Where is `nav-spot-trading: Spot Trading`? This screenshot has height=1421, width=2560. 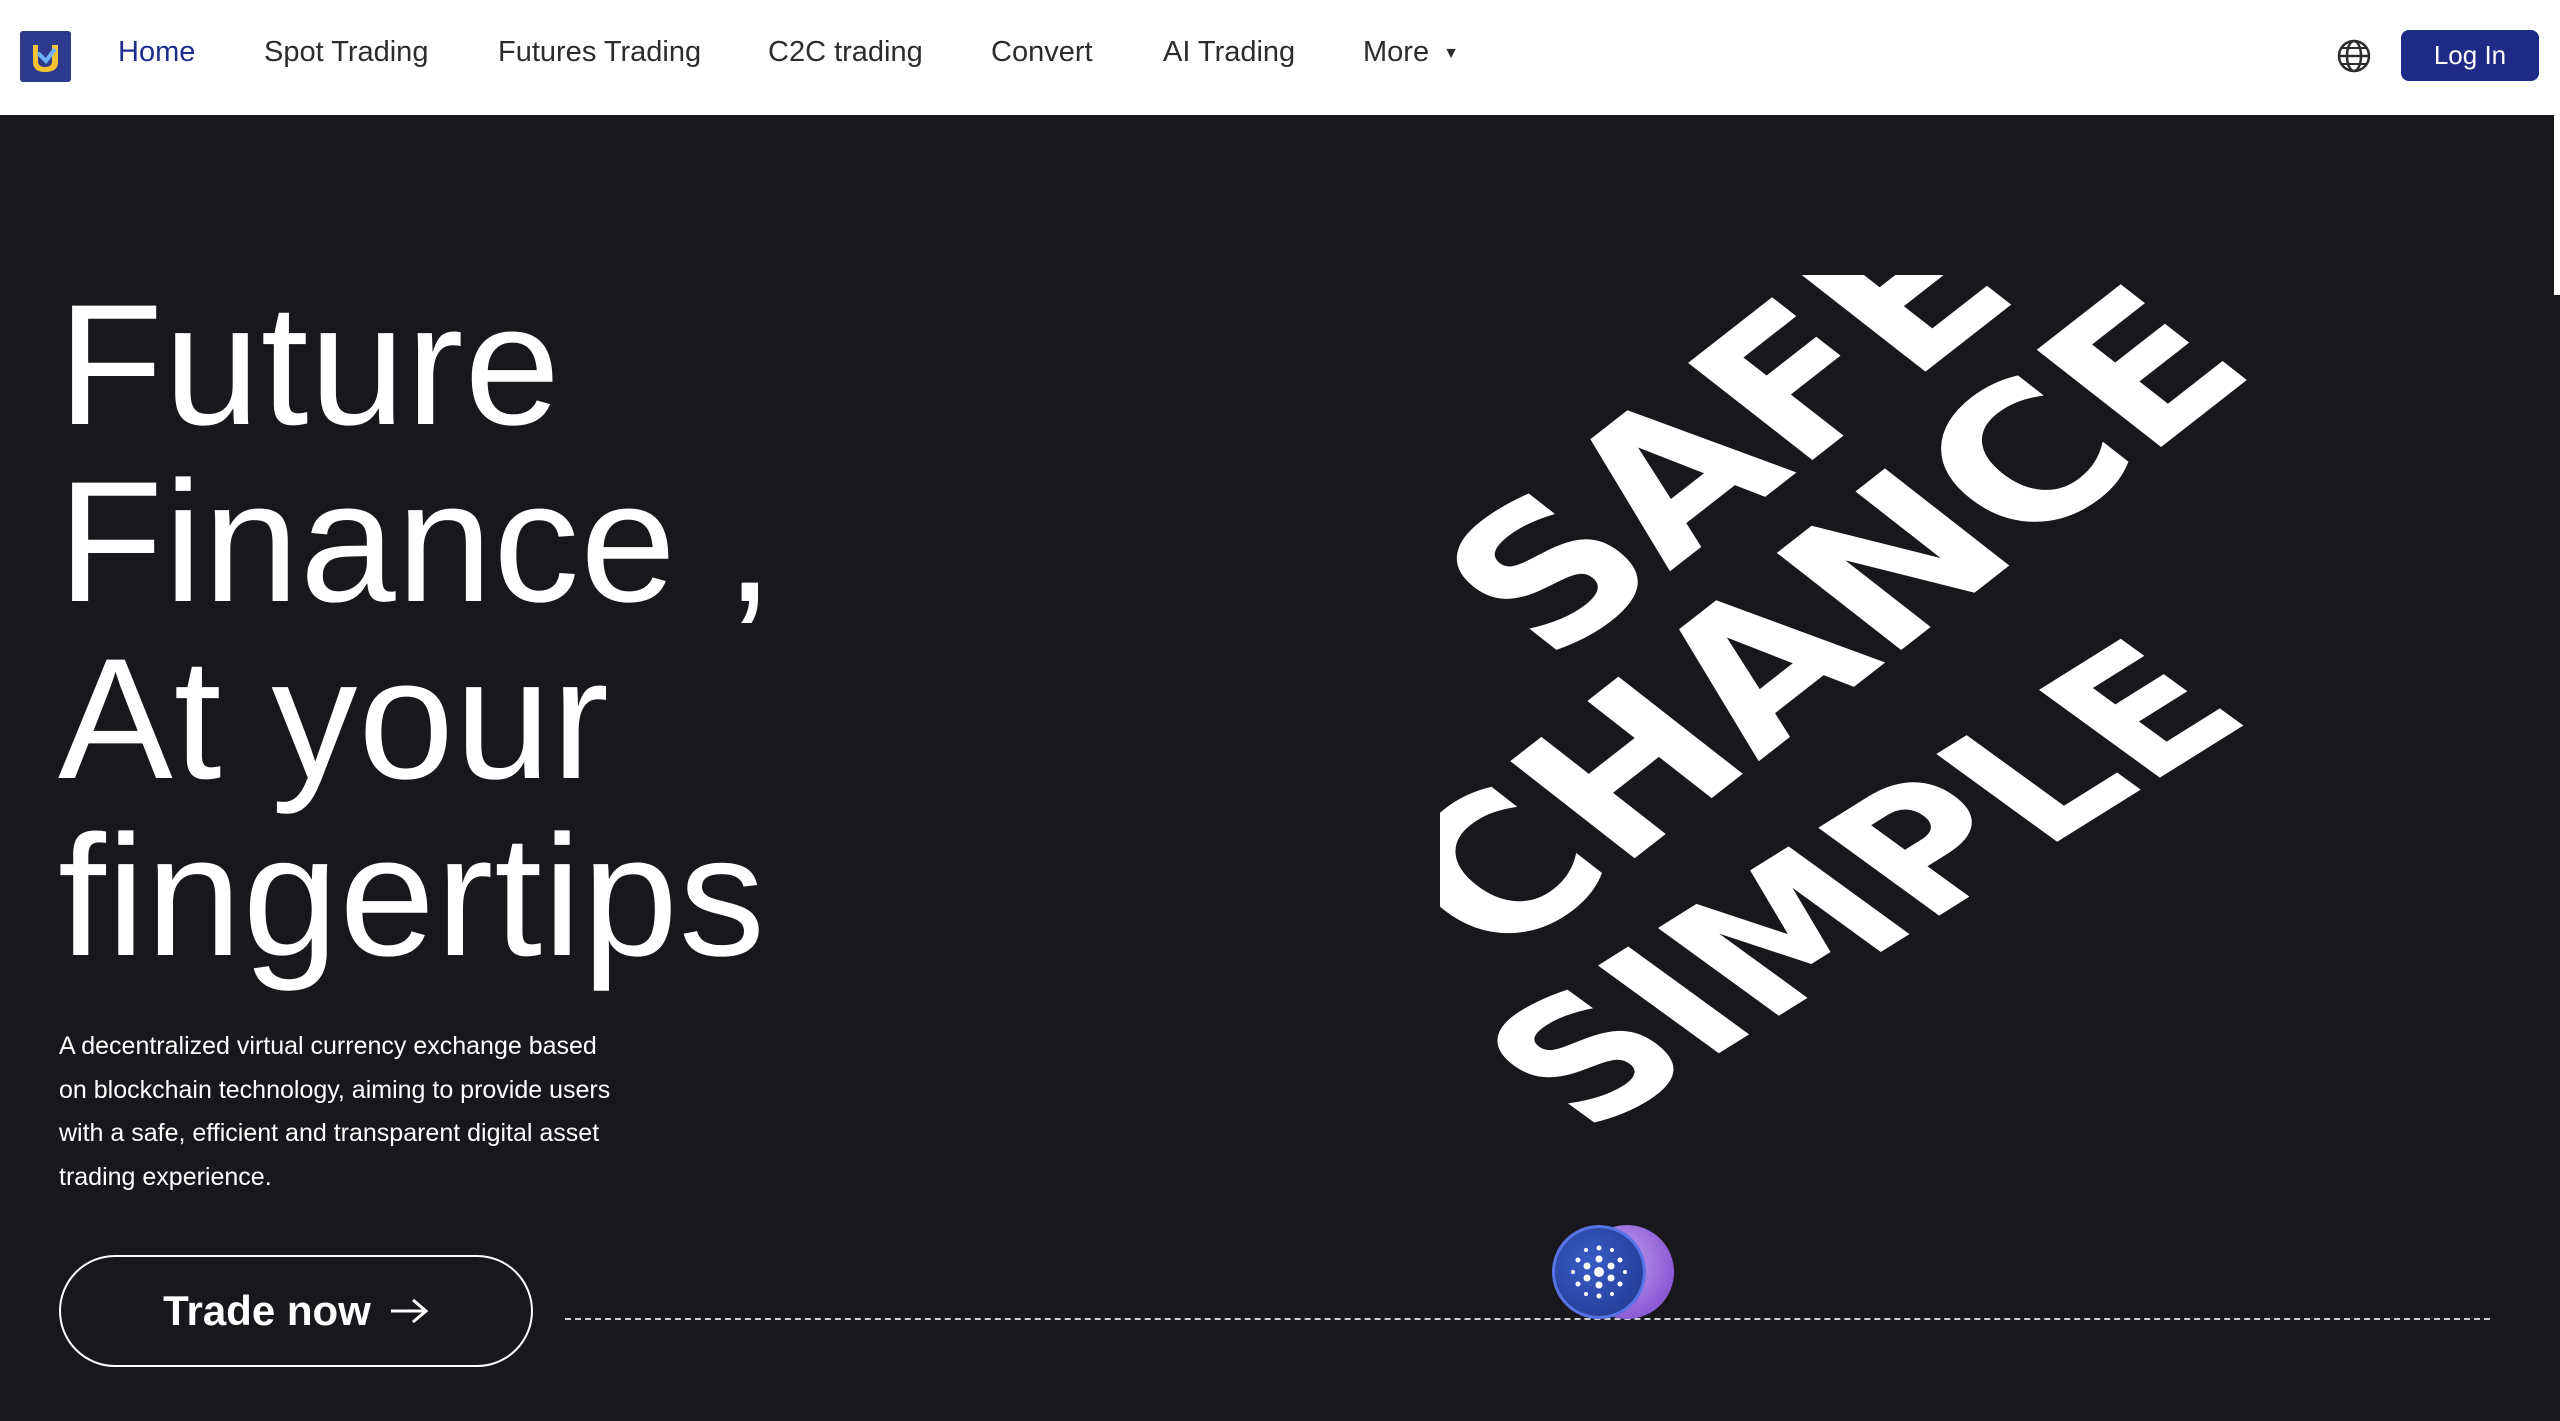
nav-spot-trading: Spot Trading is located at coordinates (346, 52).